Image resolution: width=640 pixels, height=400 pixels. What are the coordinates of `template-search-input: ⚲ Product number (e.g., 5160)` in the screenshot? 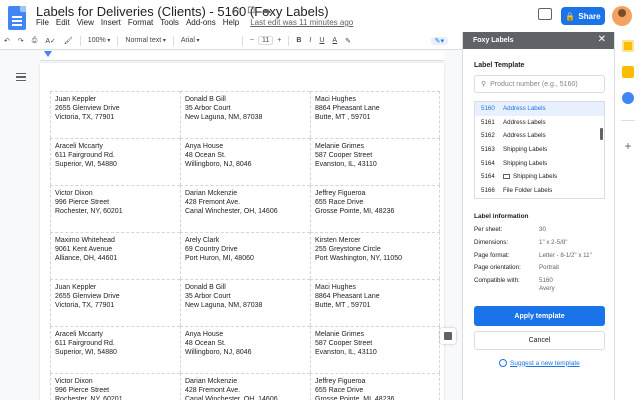 It's located at (539, 84).